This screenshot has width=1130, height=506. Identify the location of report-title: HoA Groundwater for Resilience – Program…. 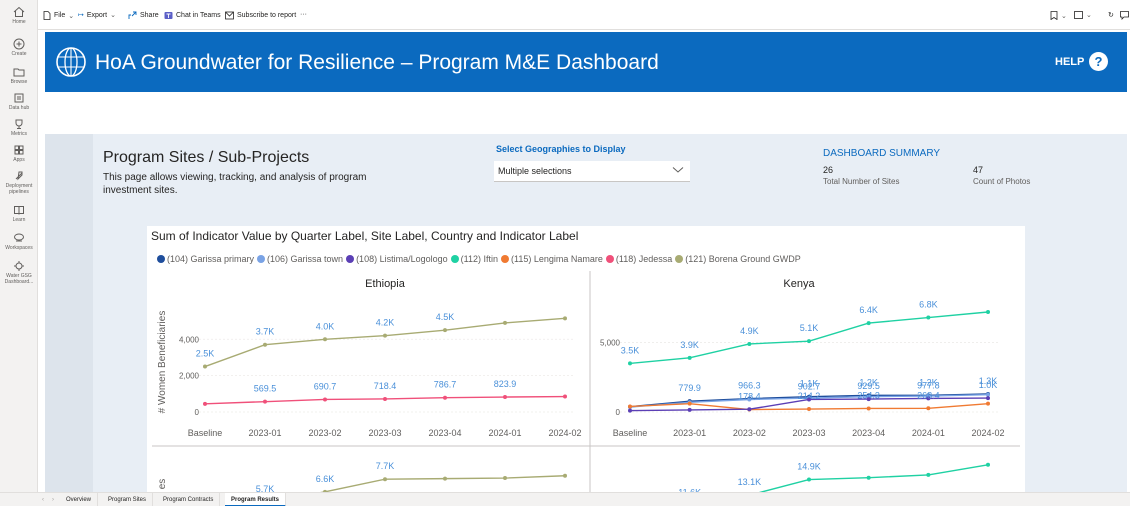
(377, 62).